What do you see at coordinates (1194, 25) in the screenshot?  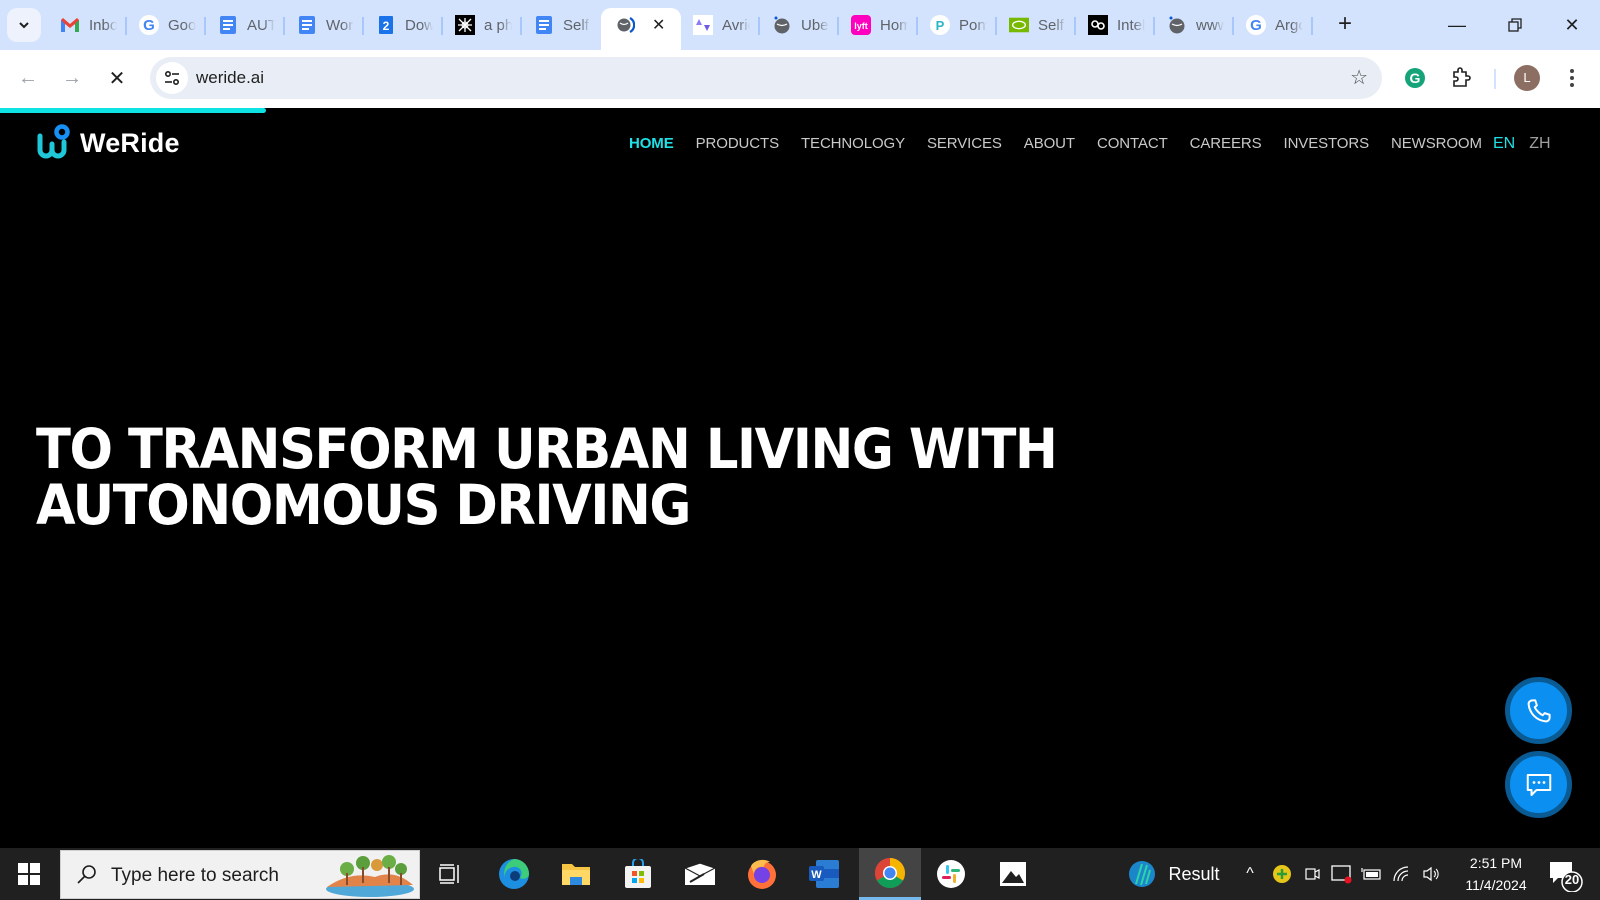 I see `browser-tab: www` at bounding box center [1194, 25].